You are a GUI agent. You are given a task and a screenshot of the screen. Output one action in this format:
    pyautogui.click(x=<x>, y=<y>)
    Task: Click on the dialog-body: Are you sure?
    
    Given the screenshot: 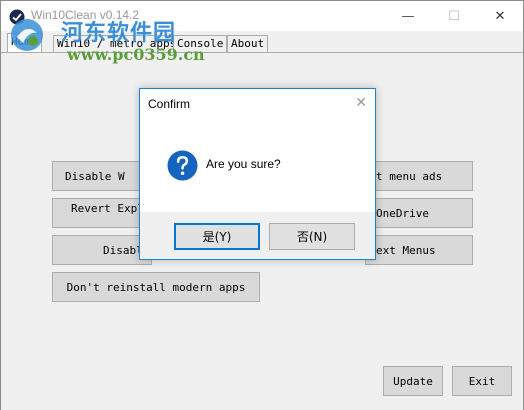 What is the action you would take?
    pyautogui.click(x=257, y=165)
    